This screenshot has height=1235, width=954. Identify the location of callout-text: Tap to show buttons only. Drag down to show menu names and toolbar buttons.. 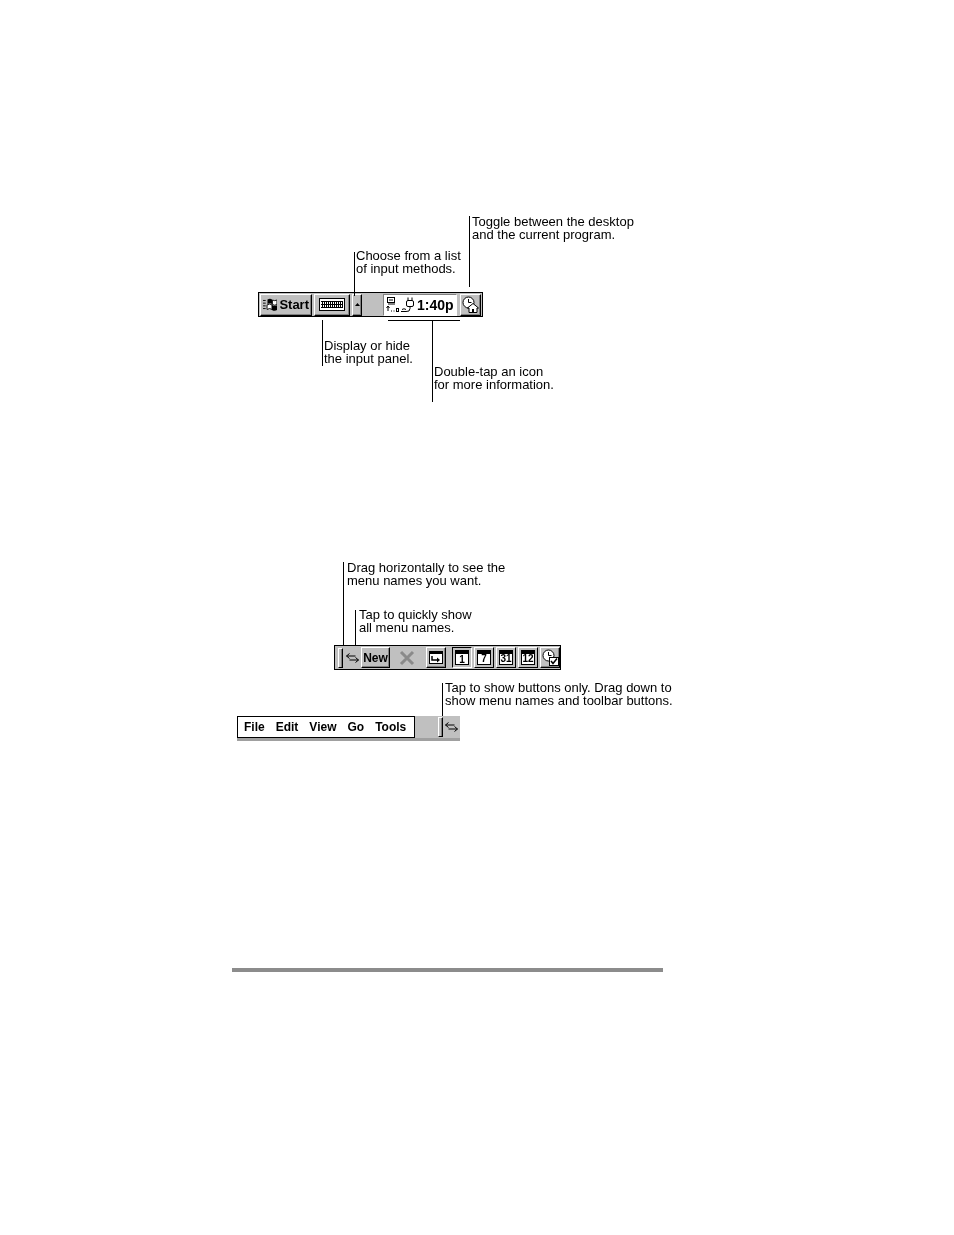
(559, 694).